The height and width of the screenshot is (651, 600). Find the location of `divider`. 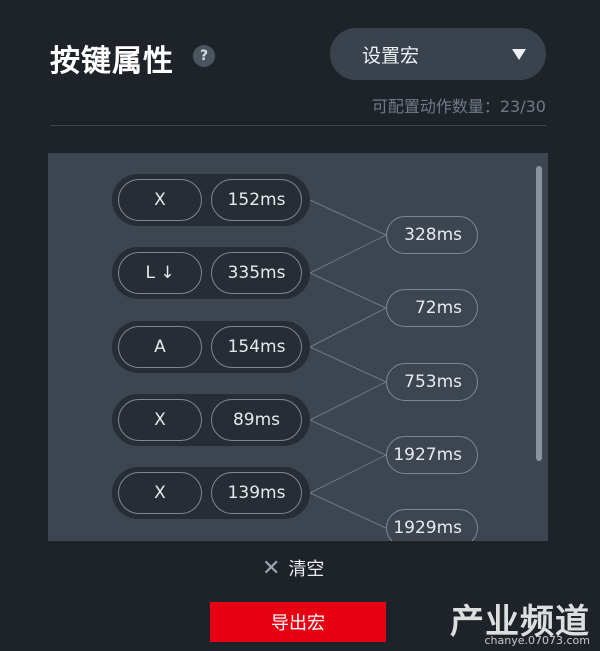

divider is located at coordinates (298, 125).